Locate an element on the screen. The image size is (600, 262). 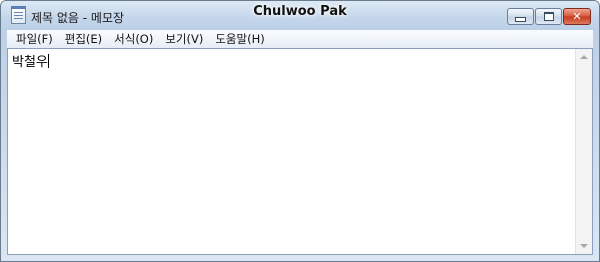
text-caret is located at coordinates (48, 61).